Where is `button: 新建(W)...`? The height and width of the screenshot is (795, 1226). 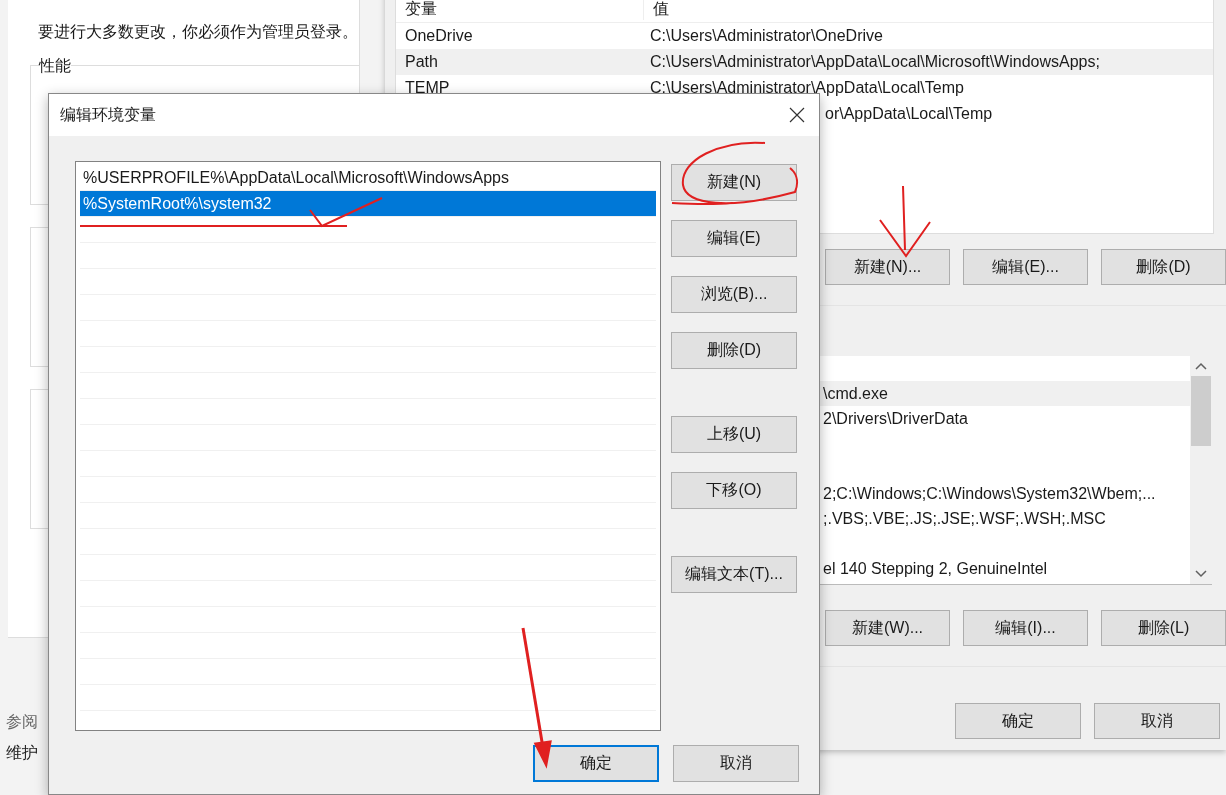
button: 新建(W)... is located at coordinates (887, 628).